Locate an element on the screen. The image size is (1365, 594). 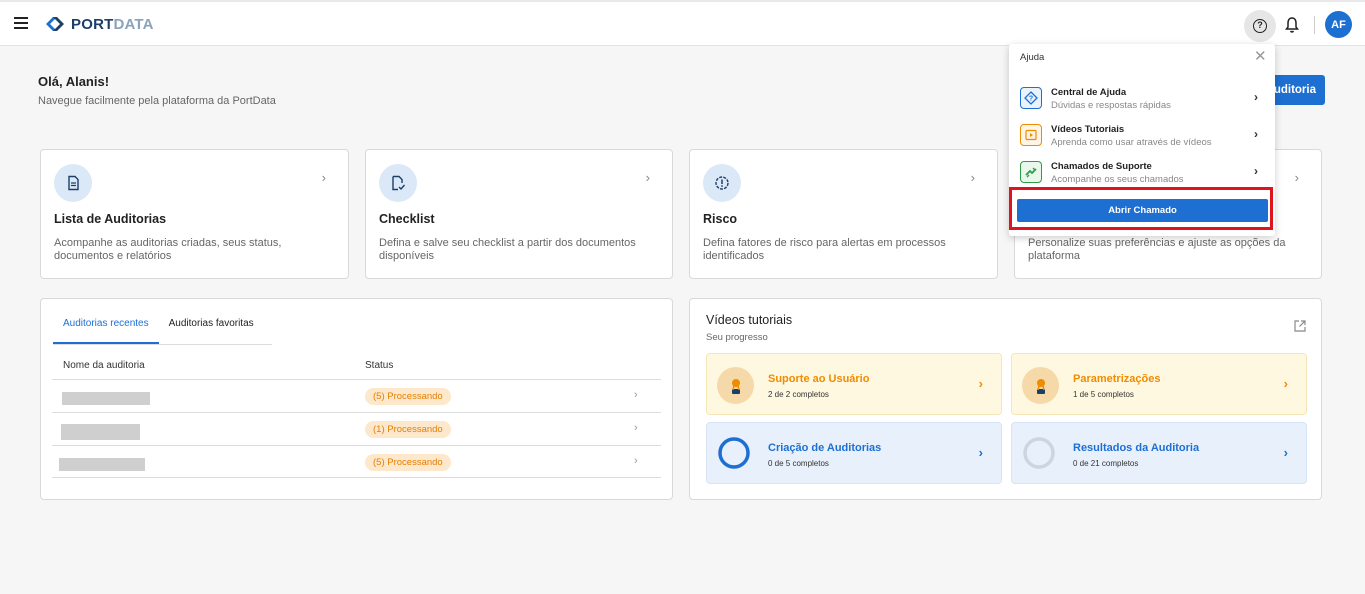
help-center-icon: ? is located at coordinates (1031, 98).